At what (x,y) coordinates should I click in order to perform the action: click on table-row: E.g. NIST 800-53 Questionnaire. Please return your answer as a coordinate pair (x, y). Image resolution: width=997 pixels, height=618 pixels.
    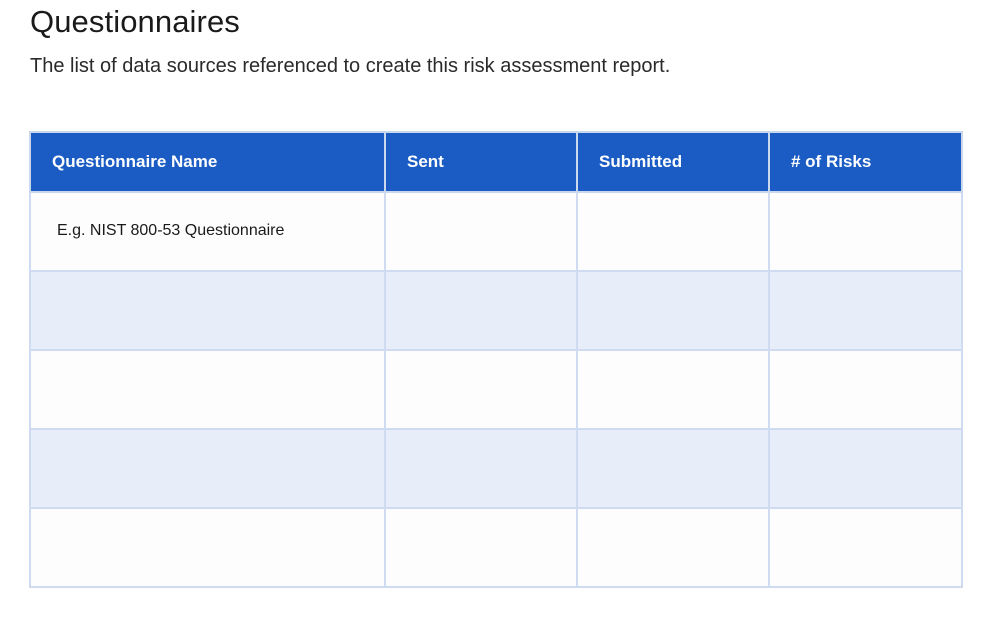
    Looking at the image, I should click on (496, 231).